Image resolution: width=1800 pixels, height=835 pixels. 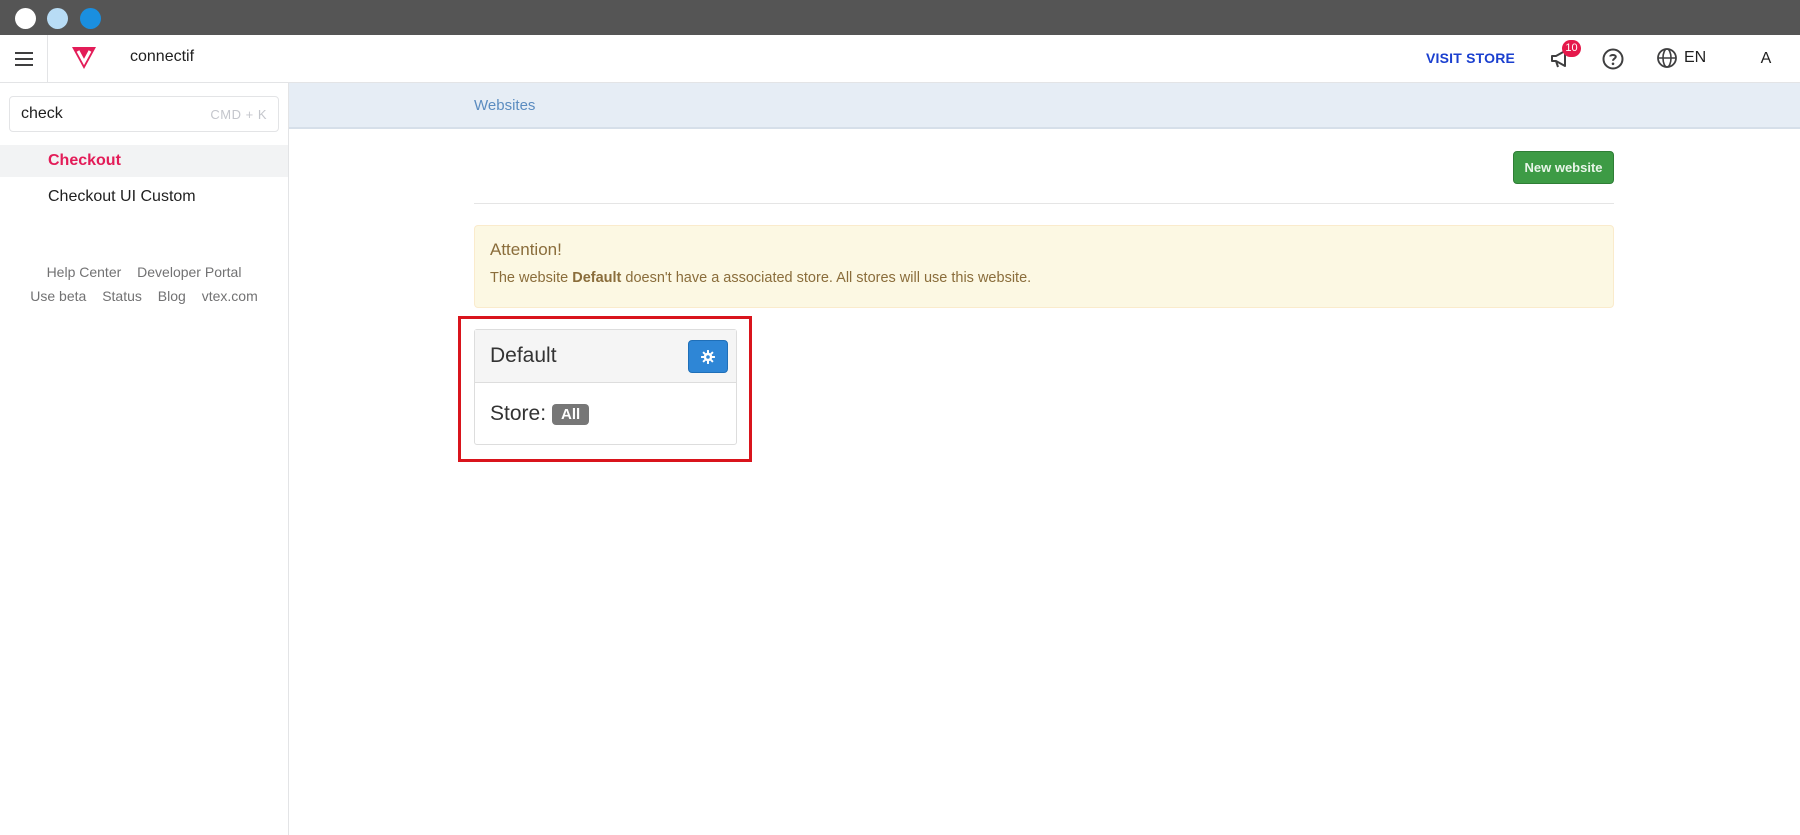 I want to click on help-center-link: Help Center, so click(x=84, y=272).